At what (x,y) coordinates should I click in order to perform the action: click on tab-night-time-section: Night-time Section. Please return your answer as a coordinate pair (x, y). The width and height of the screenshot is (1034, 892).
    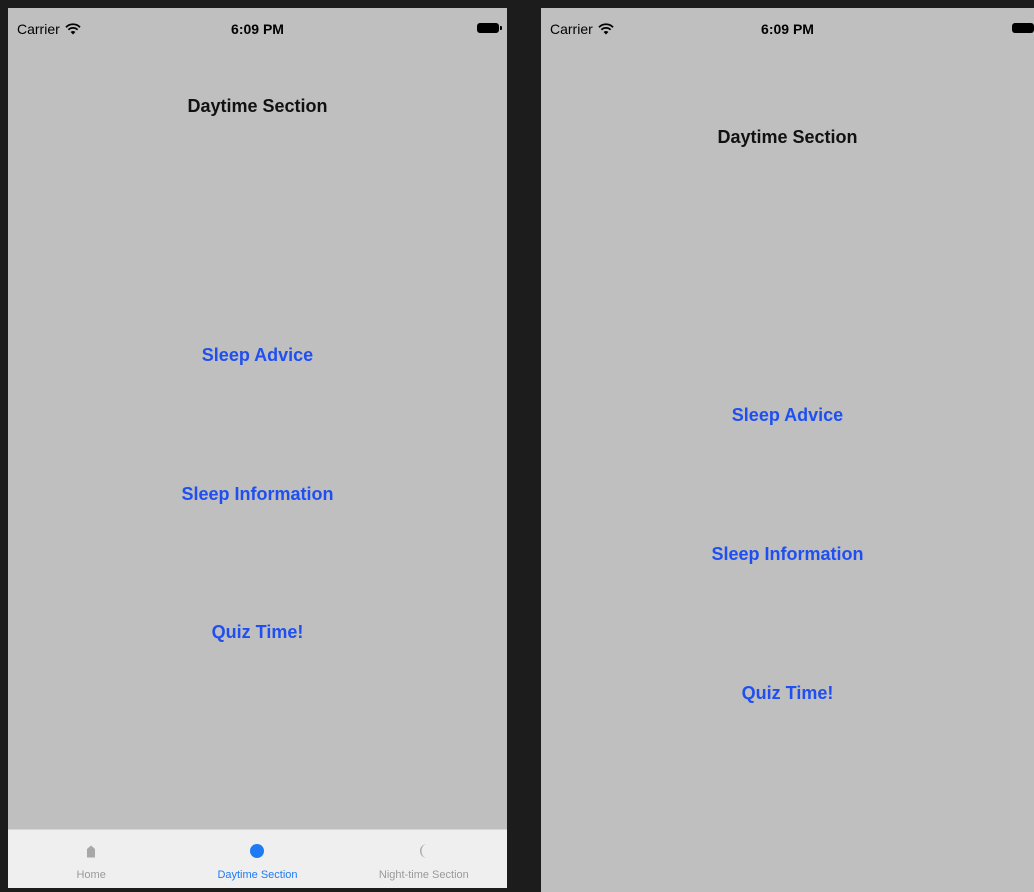
    Looking at the image, I should click on (424, 859).